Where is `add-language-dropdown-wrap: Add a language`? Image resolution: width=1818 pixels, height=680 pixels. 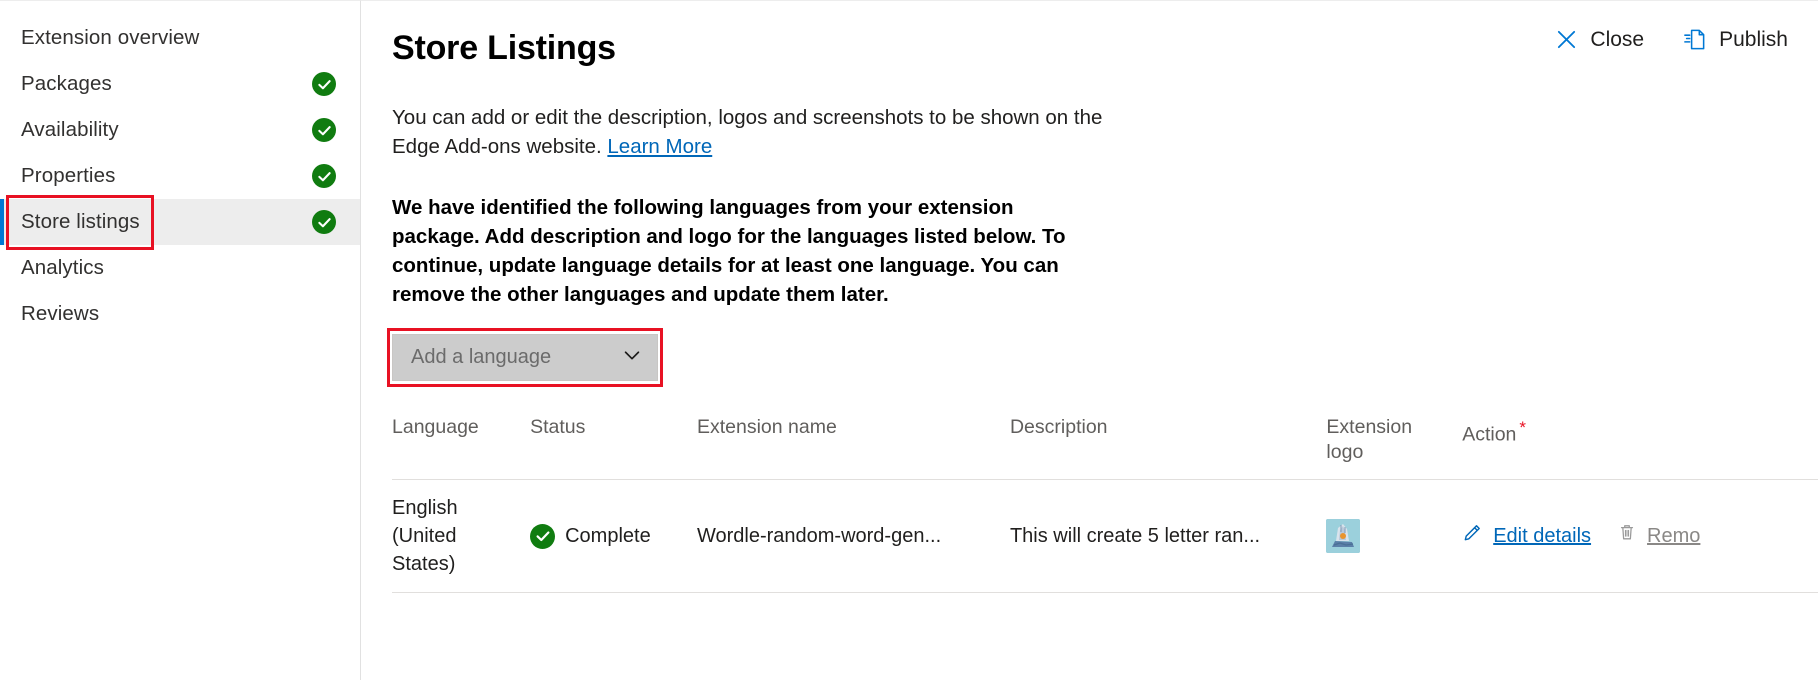
add-language-dropdown-wrap: Add a language is located at coordinates (525, 358).